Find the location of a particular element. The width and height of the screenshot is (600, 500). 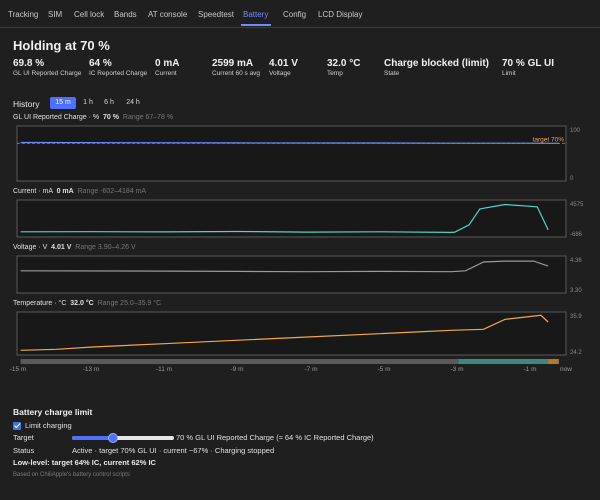

x-tick: -13 m is located at coordinates (91, 369).